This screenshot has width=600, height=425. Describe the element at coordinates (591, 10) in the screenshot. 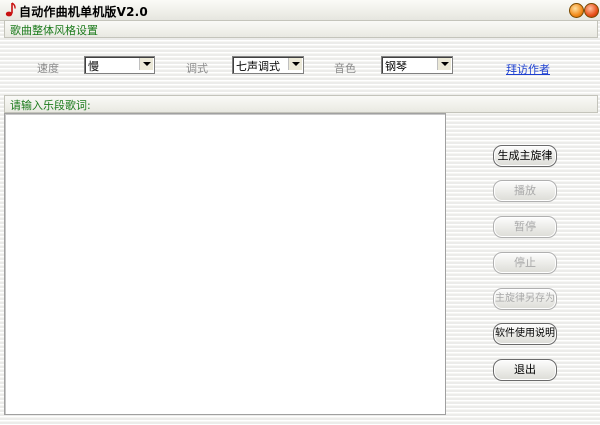

I see `close-icon` at that location.